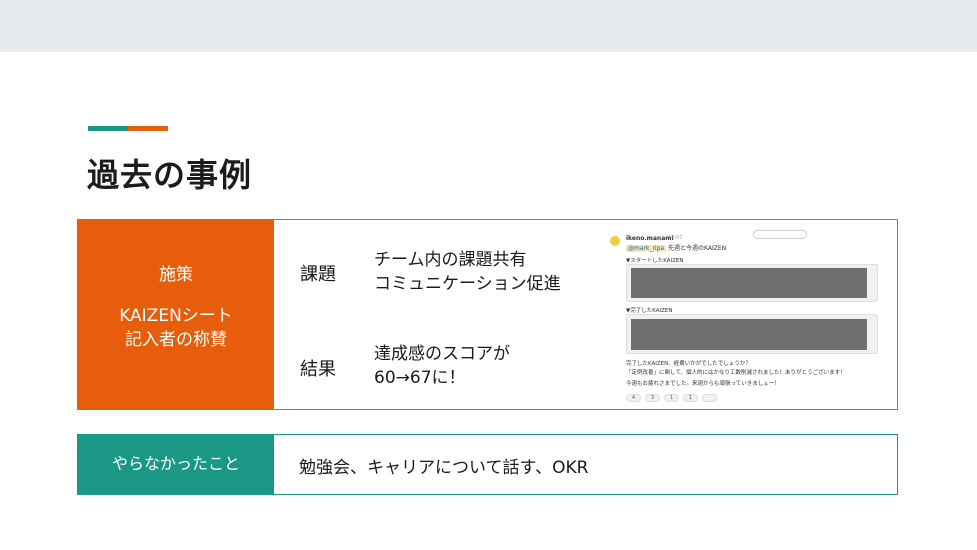 The height and width of the screenshot is (550, 977). Describe the element at coordinates (688, 364) in the screenshot. I see `slack-msg-line: 完了したKAIZEN、経費いかがでしたでしょうか？` at that location.